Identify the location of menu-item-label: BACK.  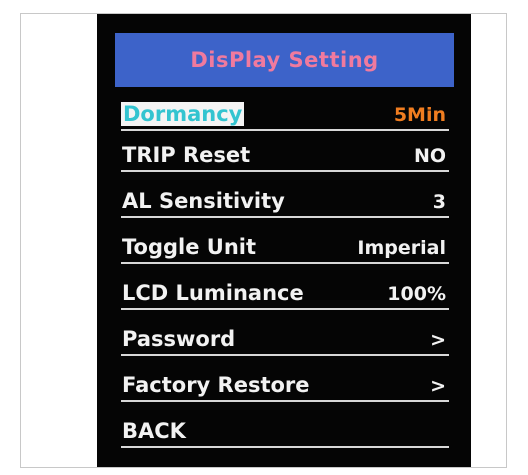
(154, 431).